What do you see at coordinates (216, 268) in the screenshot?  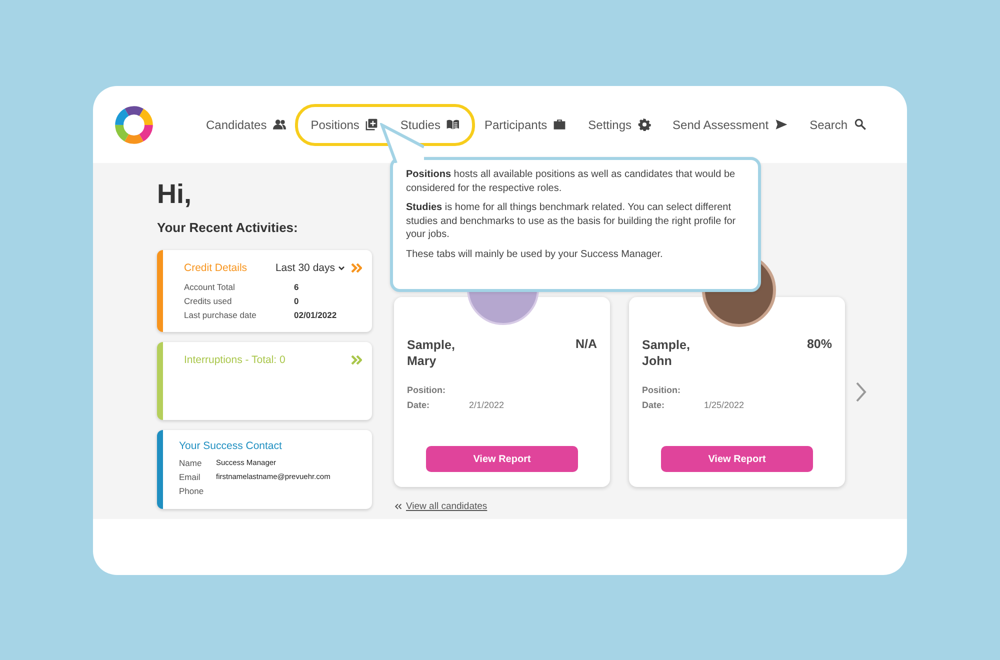 I see `card-title: Credit Details` at bounding box center [216, 268].